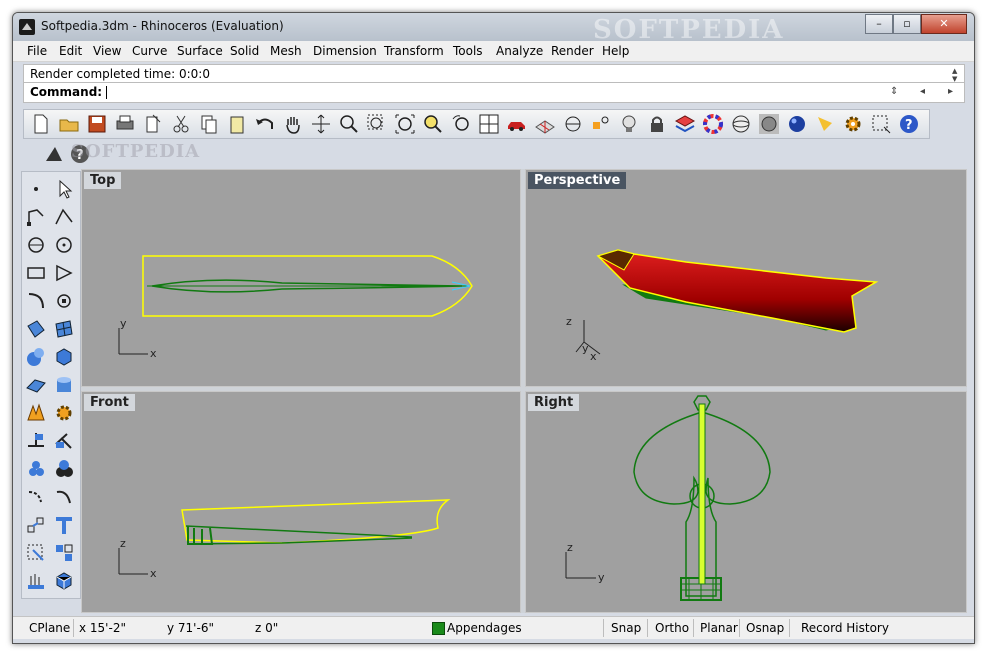 The image size is (995, 663). I want to click on paste-icon, so click(237, 124).